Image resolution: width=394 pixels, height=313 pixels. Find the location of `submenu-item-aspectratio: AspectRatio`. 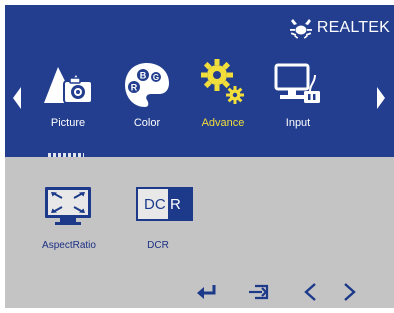

submenu-item-aspectratio: AspectRatio is located at coordinates (69, 220).